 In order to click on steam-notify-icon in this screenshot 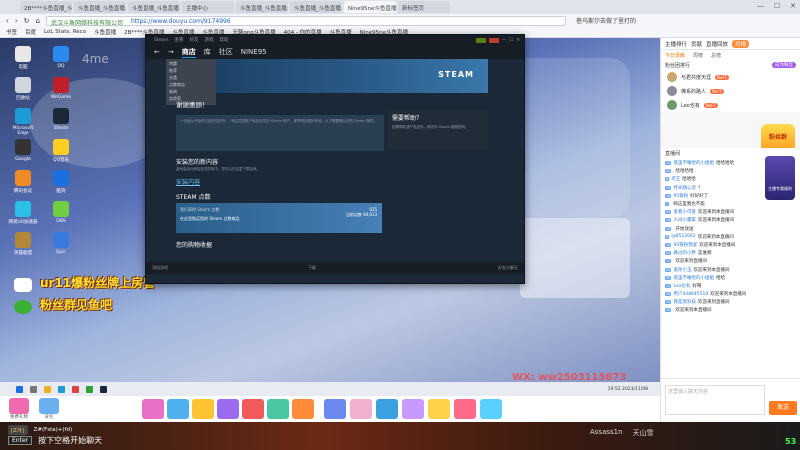, I will do `click(493, 40)`.